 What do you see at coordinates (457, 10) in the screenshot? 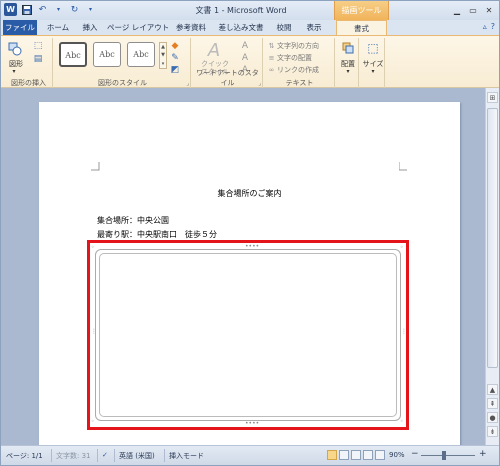
I see `minimize-icon: ▁` at bounding box center [457, 10].